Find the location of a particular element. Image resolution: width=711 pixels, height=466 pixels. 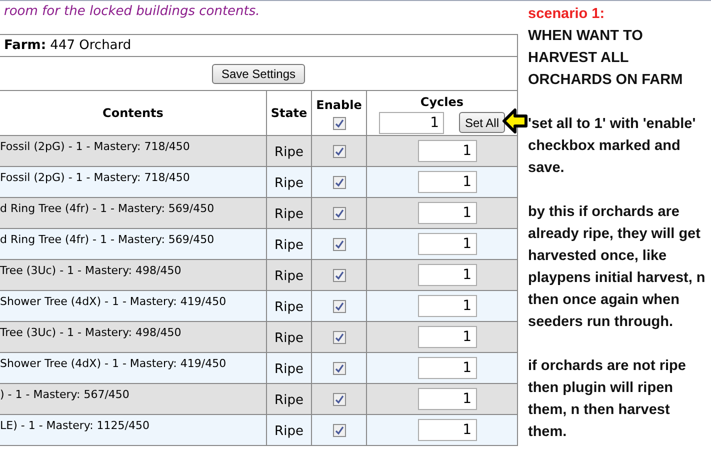

annotation-paragraph: by this if orchards are already ripe, they will get harvested once, like playpens initial harvest, n then once again when seeders run through. is located at coordinates (617, 267).